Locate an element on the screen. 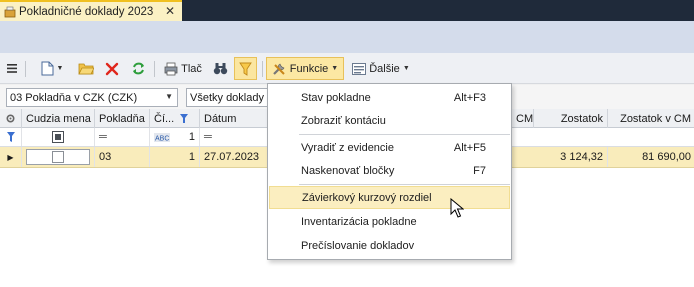  row-indicator-icon: ▶ is located at coordinates (11, 157).